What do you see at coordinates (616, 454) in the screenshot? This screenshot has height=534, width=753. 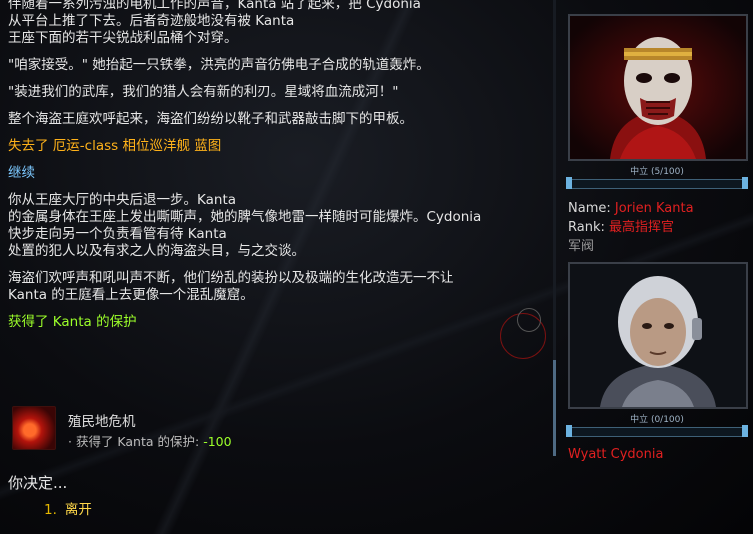 I see `character-name: Wyatt Cydonia` at bounding box center [616, 454].